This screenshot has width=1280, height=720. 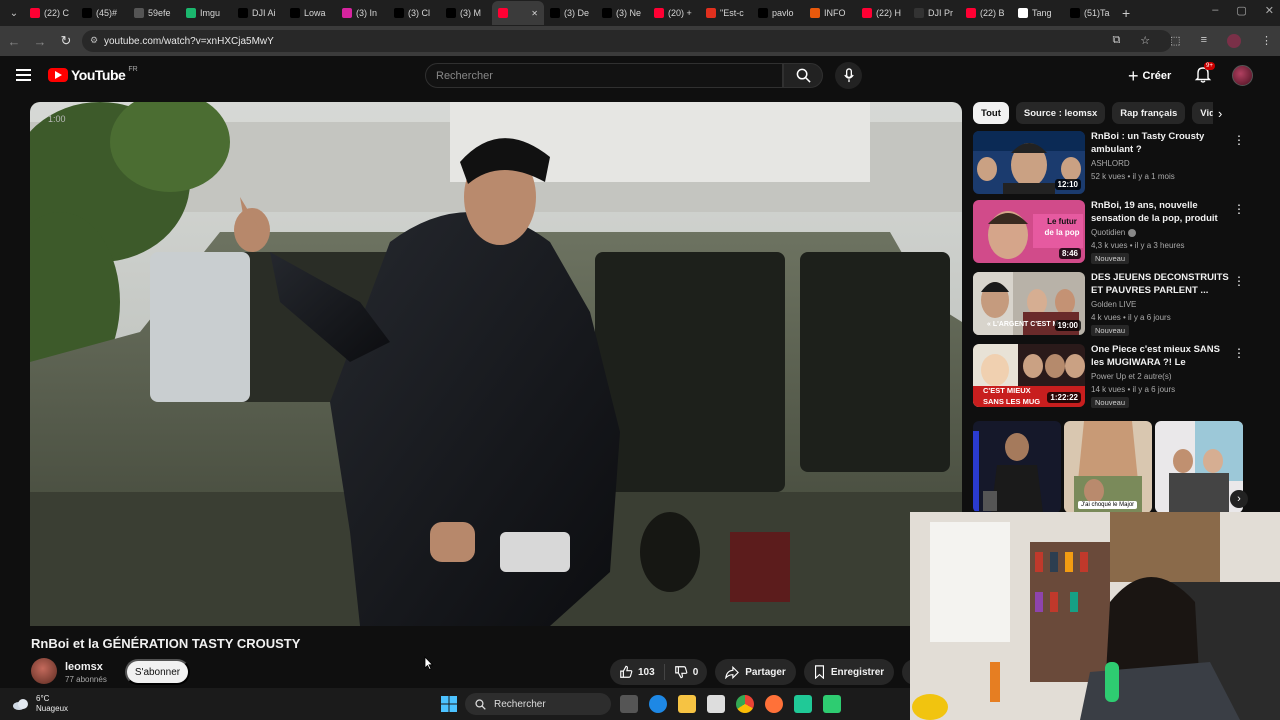 What do you see at coordinates (745, 704) in the screenshot?
I see `chrome-icon` at bounding box center [745, 704].